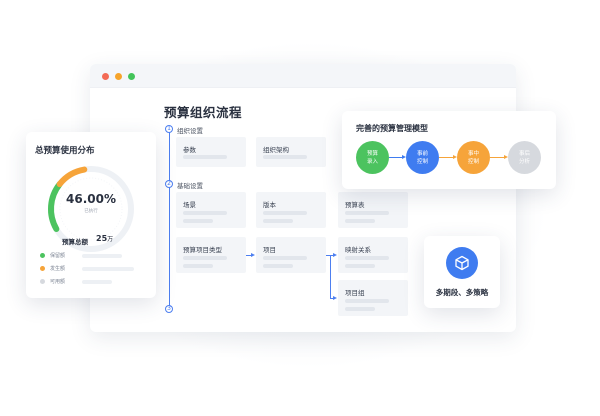  What do you see at coordinates (355, 205) in the screenshot?
I see `node-budget-table-label: 预算表` at bounding box center [355, 205].